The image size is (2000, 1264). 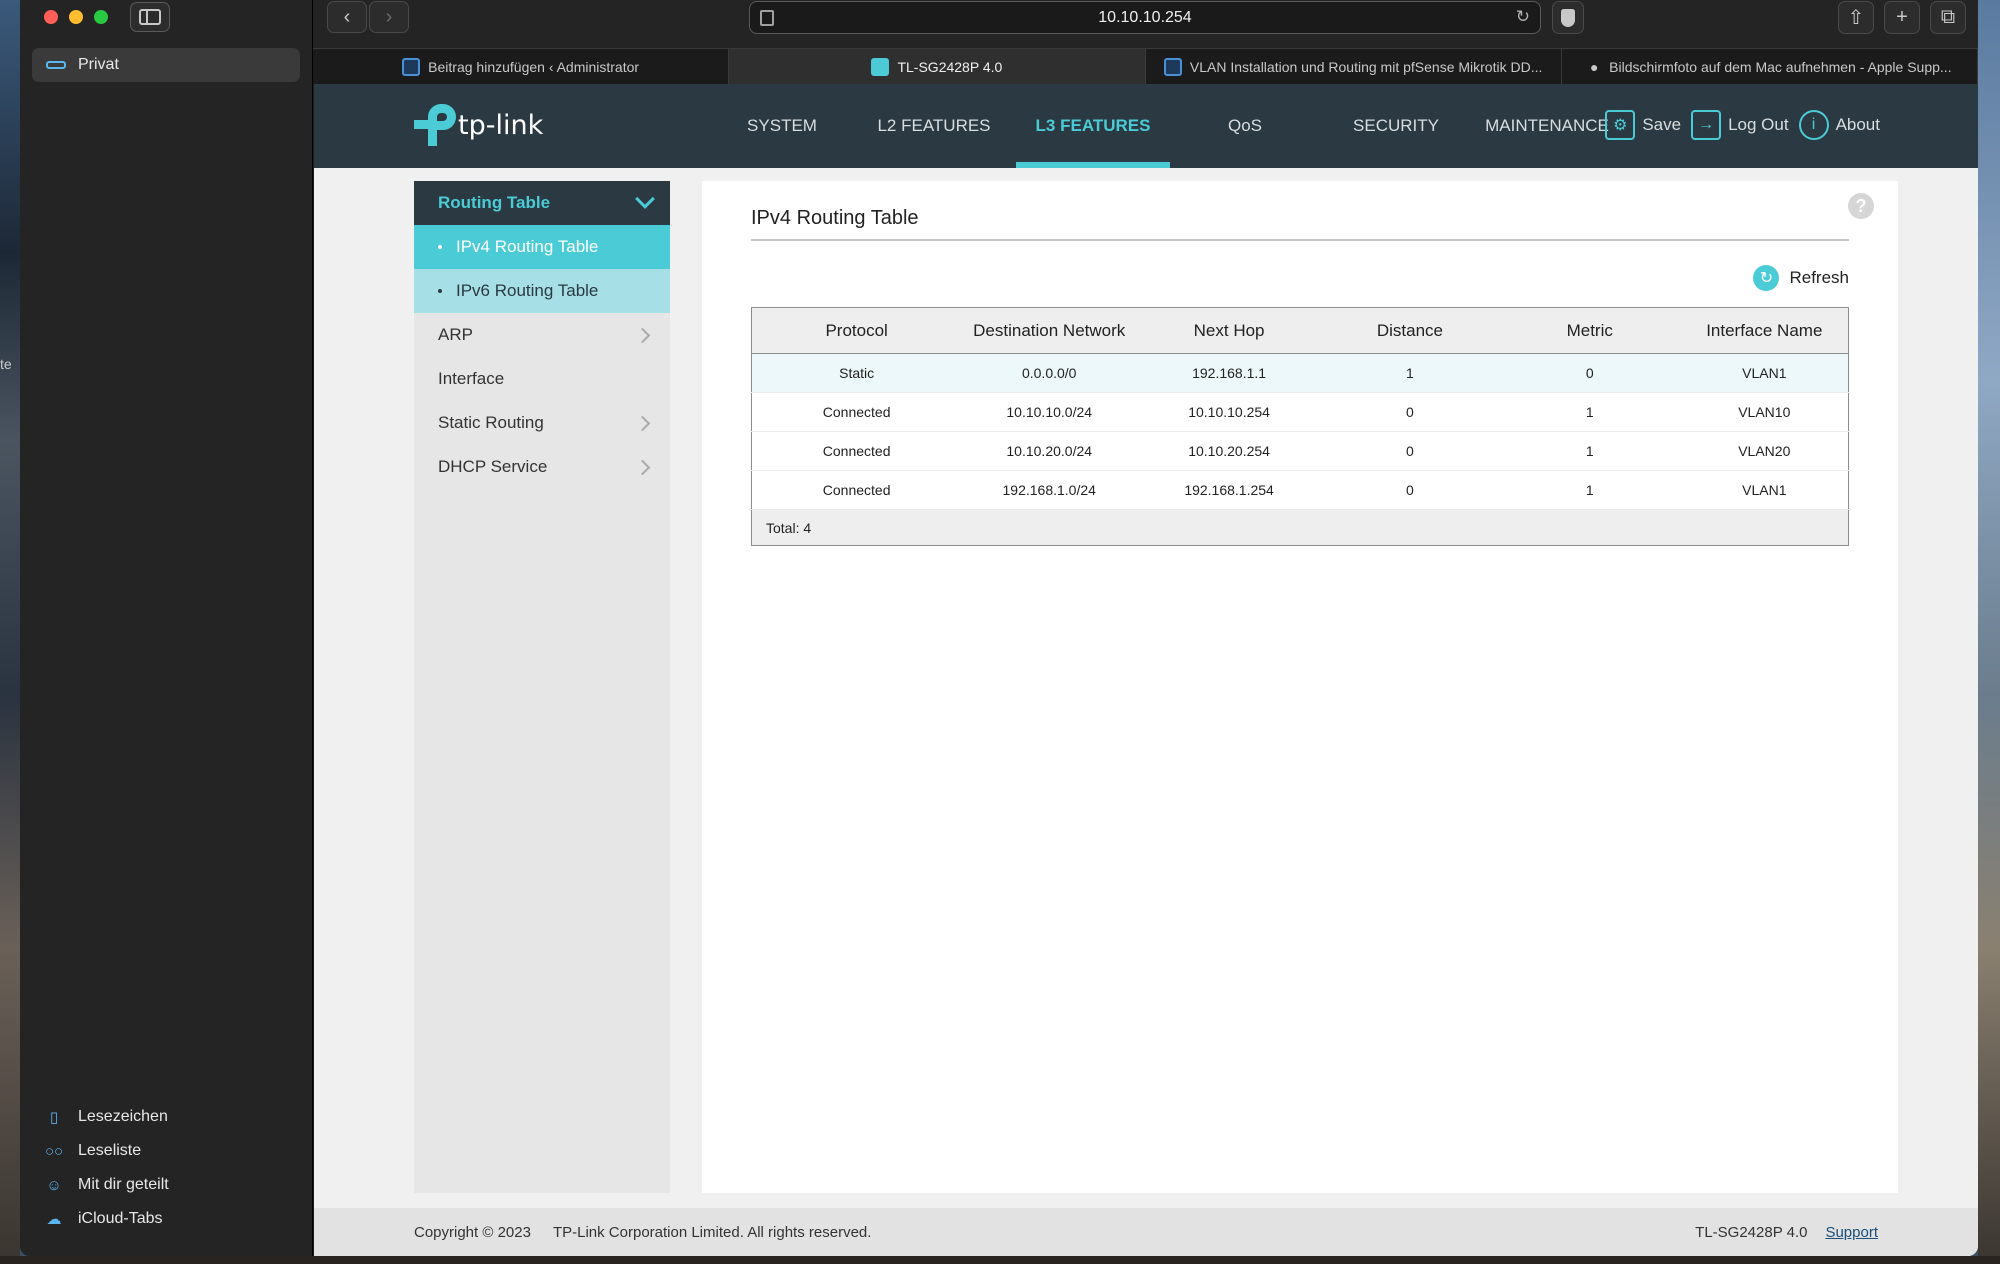 I want to click on menu-item-ipv4-routing-table: IPv4 Routing Table, so click(x=542, y=247).